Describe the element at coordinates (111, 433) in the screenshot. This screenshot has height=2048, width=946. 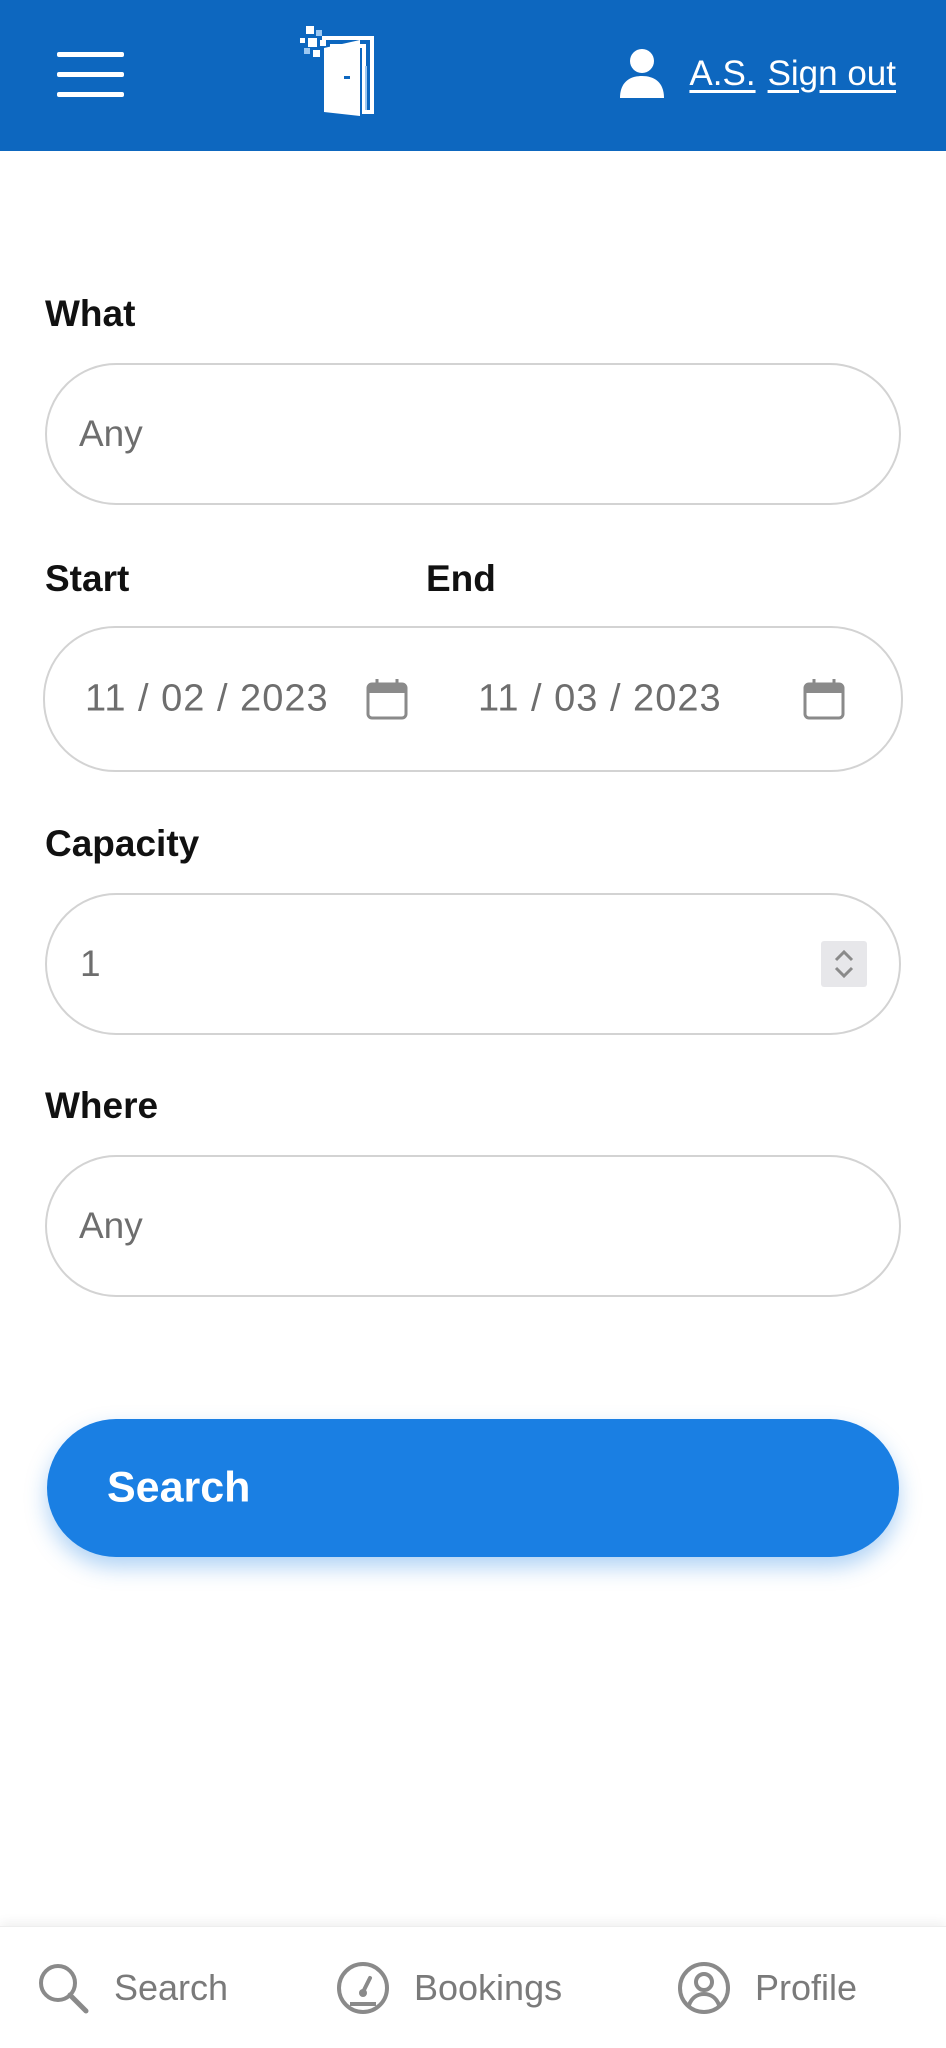
I see `what-placeholder: Any` at that location.